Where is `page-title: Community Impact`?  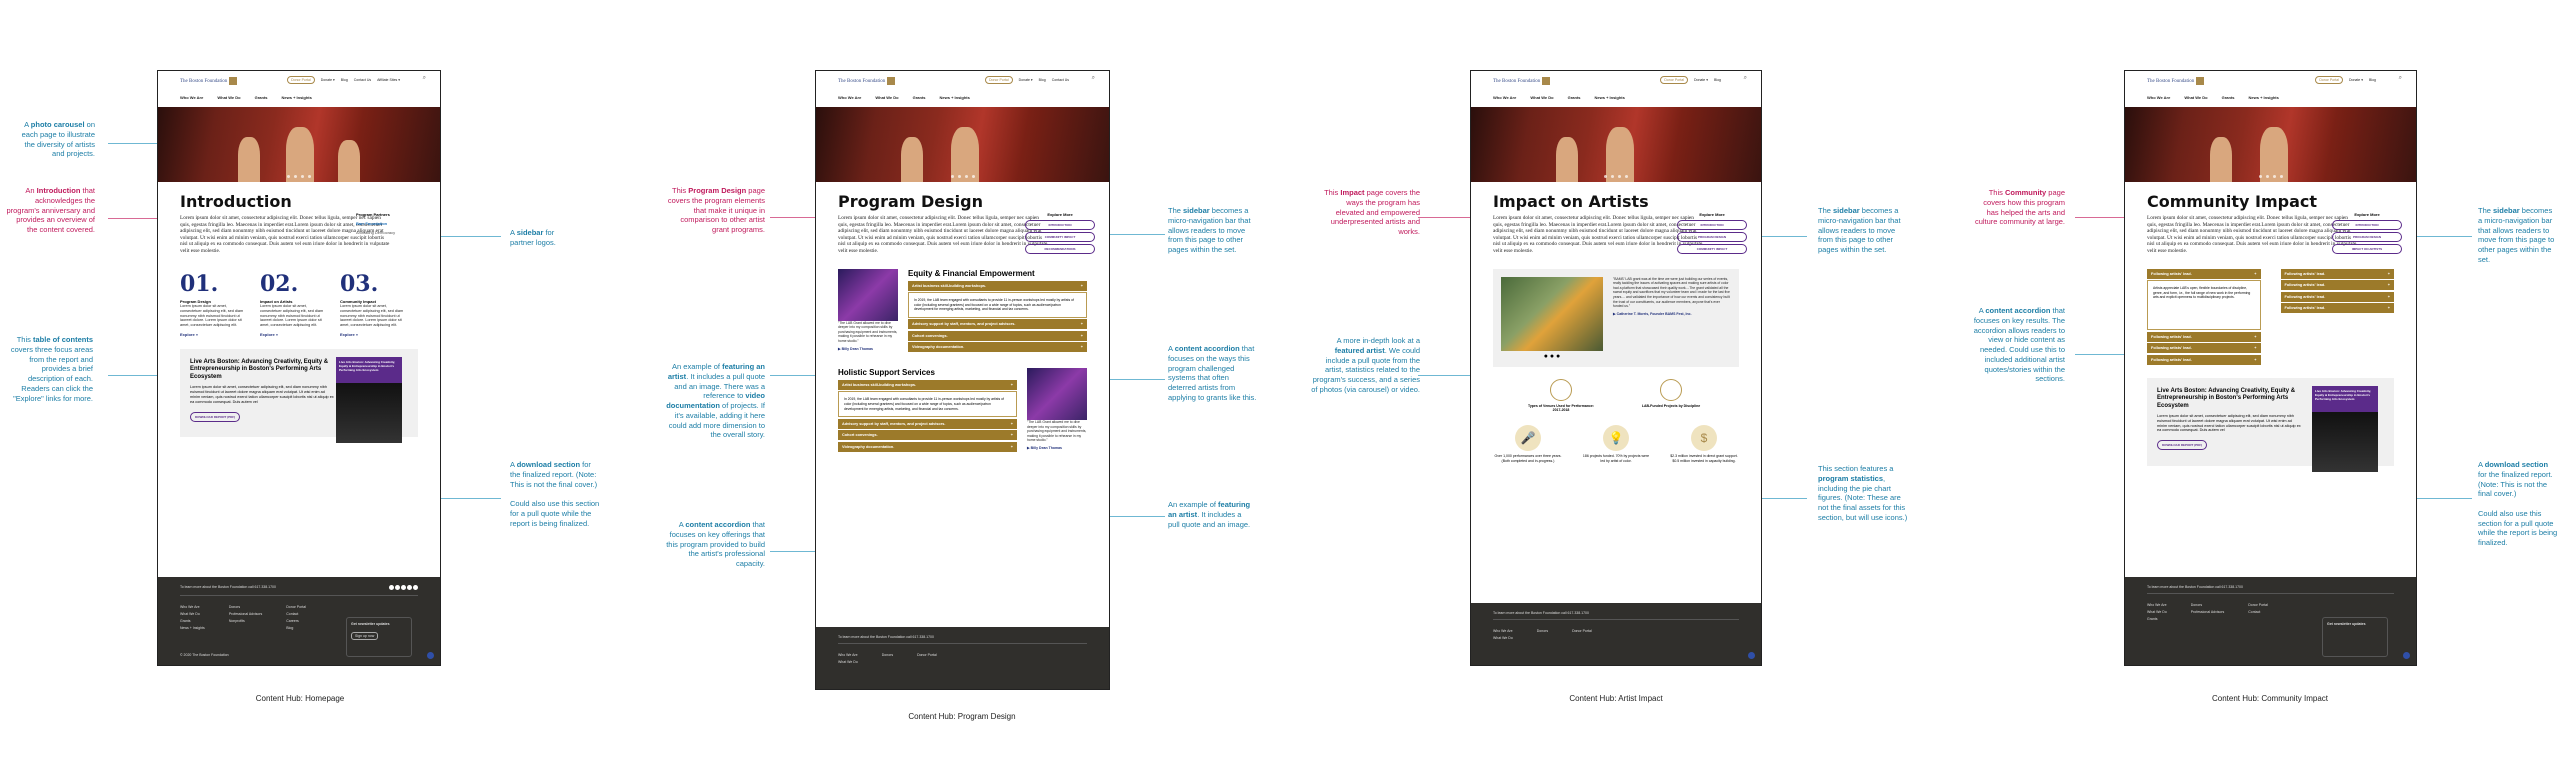
page-title: Community Impact is located at coordinates (2232, 201).